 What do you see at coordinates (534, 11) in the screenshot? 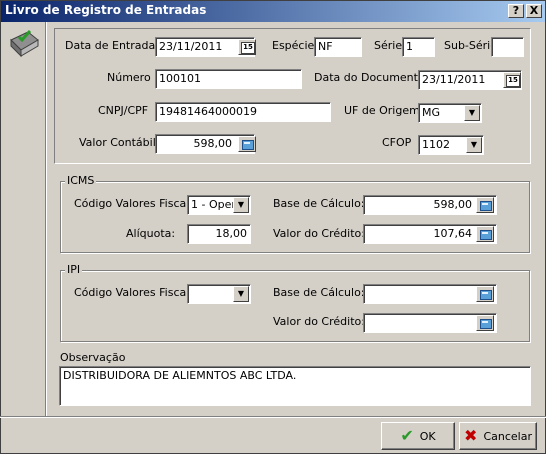
I see `close-button: X` at bounding box center [534, 11].